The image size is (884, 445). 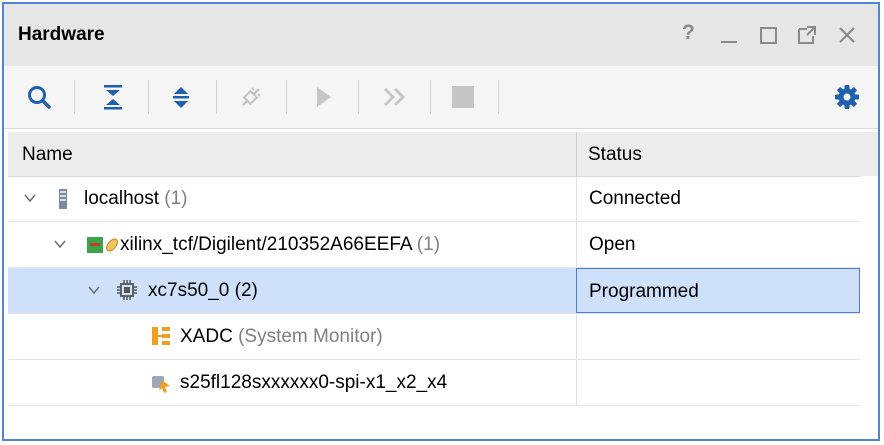 I want to click on stop-icon, so click(x=463, y=97).